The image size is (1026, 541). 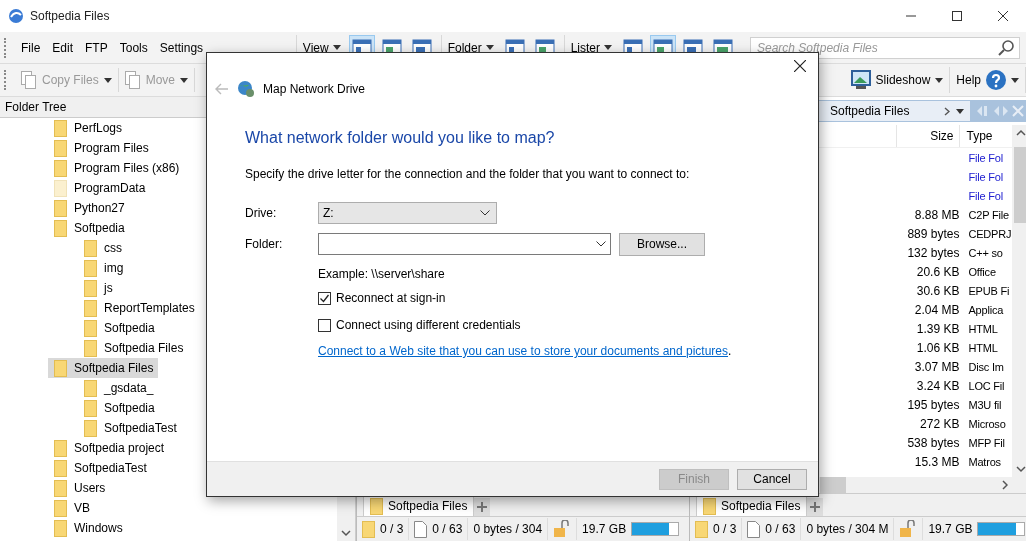 I want to click on menu-item: Settings, so click(x=181, y=47).